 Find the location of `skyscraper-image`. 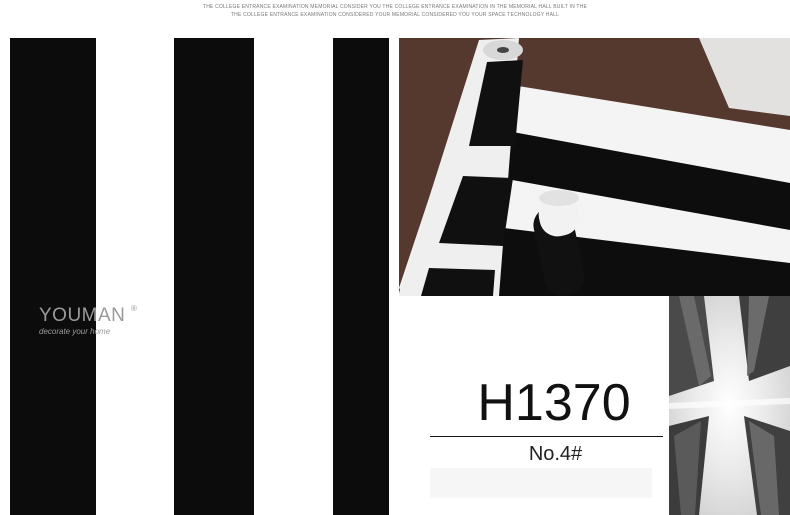

skyscraper-image is located at coordinates (729, 405).